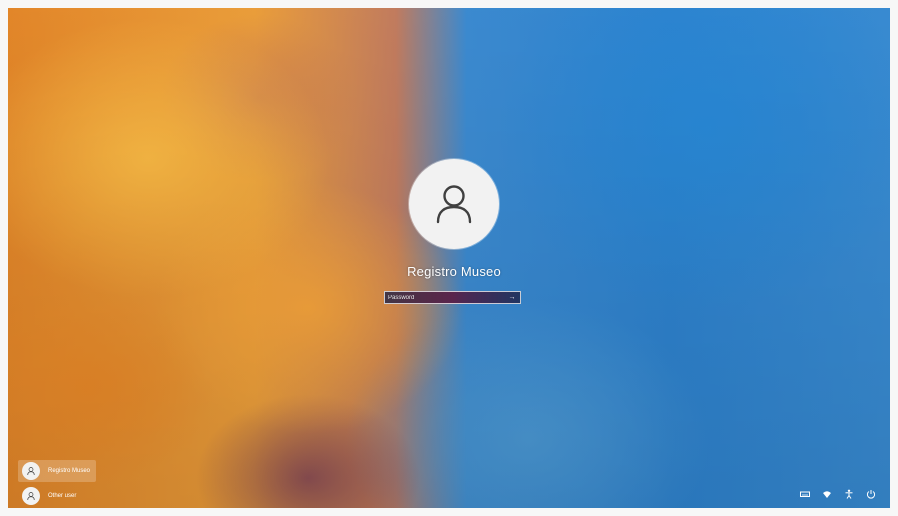  I want to click on password-field: →, so click(452, 297).